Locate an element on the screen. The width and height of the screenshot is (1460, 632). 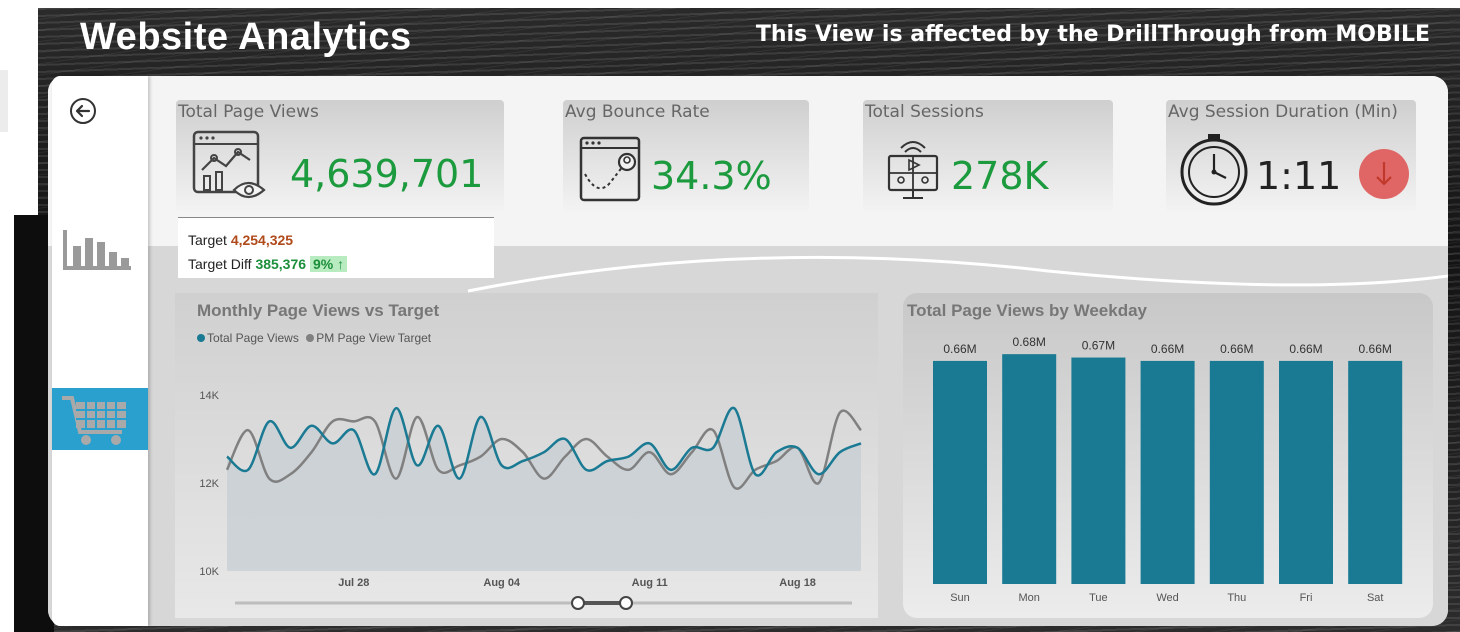
kpi-total-sessions: Total Sessions 278K is located at coordinates (988, 156).